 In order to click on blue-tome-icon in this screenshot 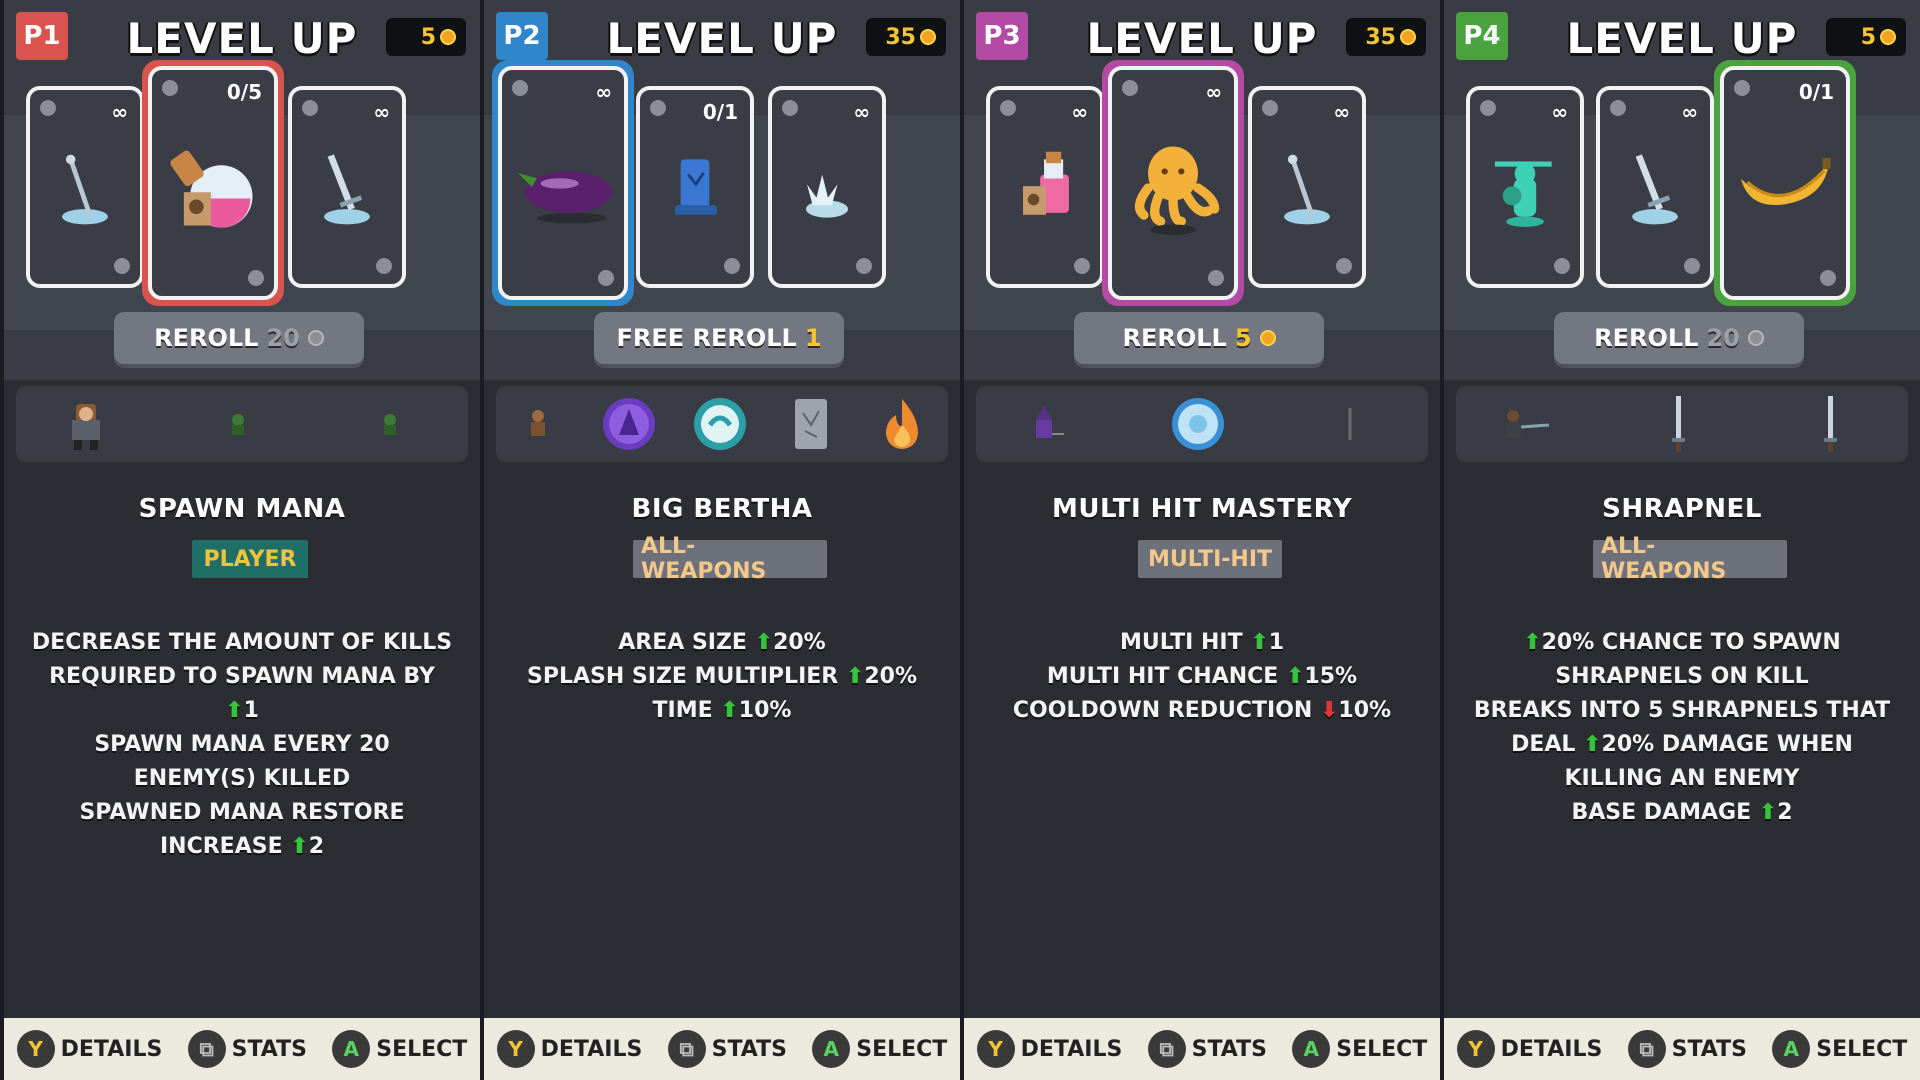, I will do `click(695, 191)`.